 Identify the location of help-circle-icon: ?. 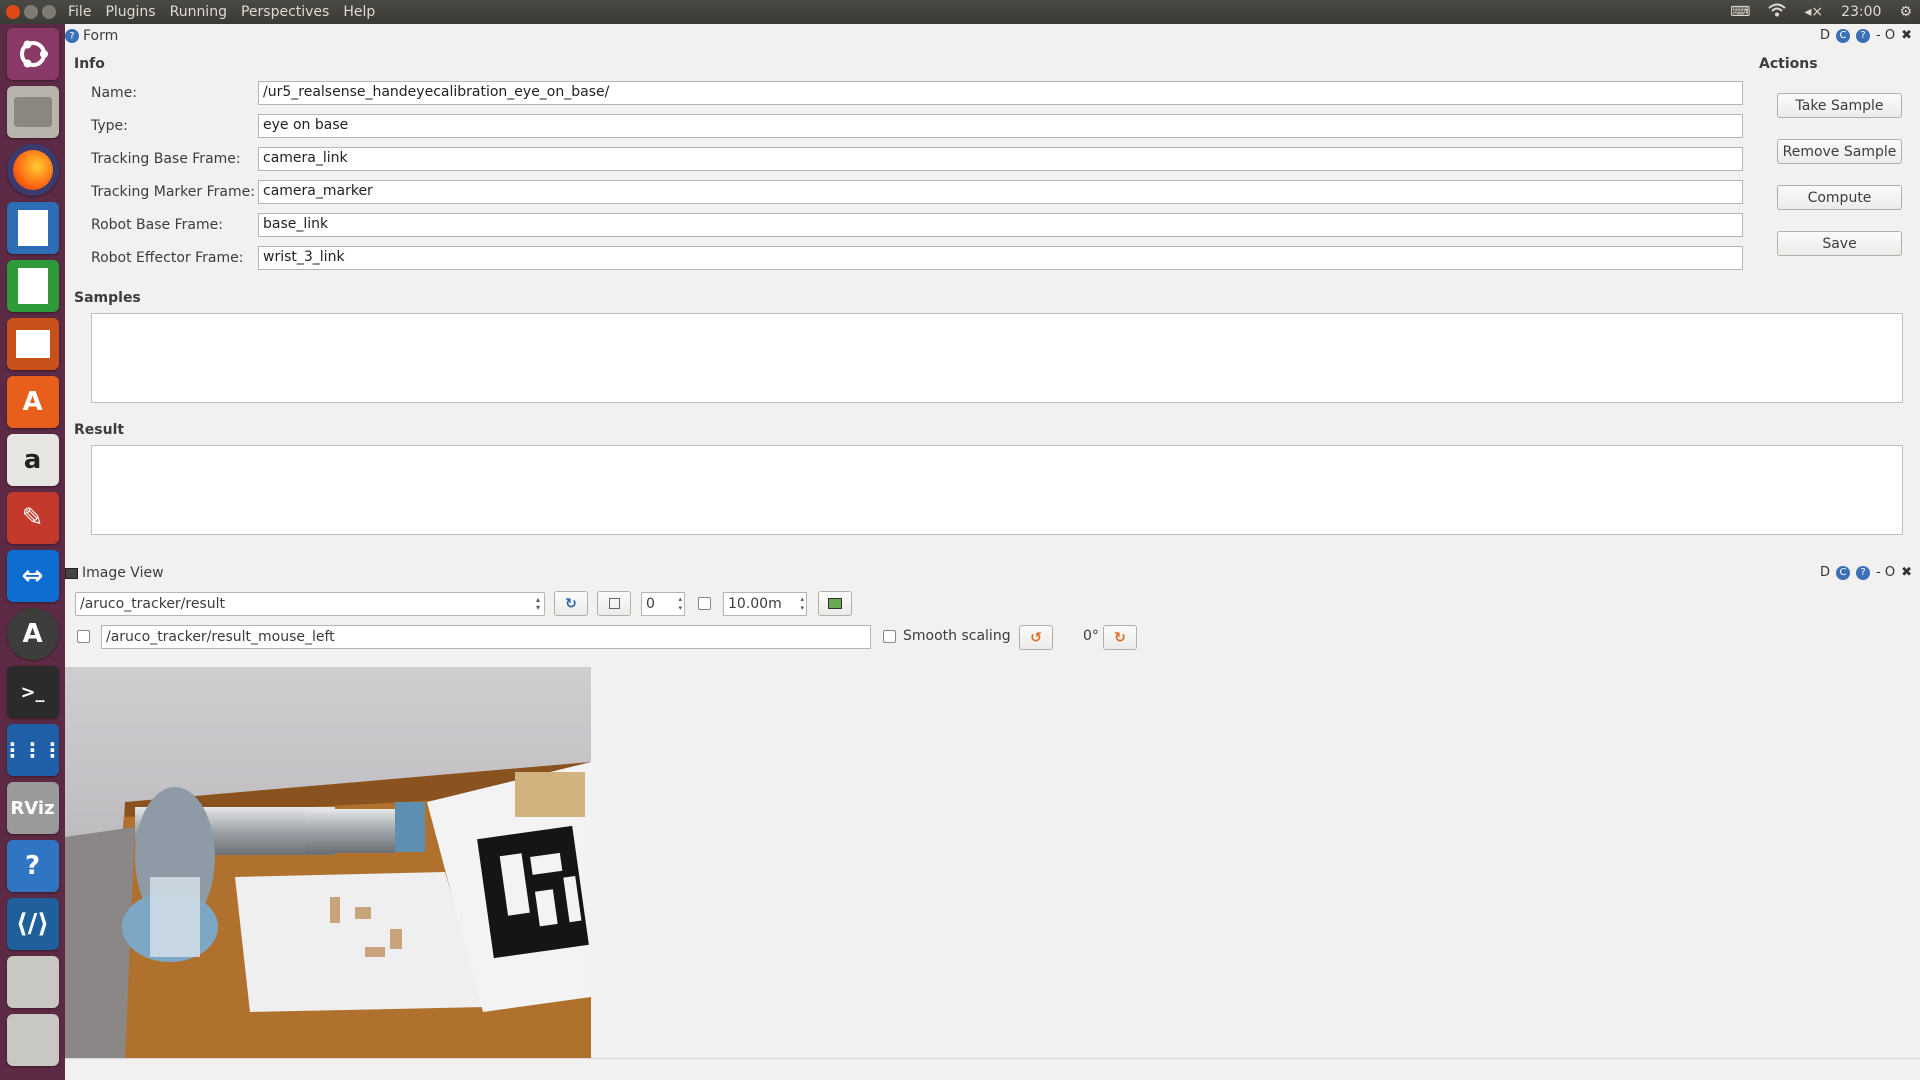
(72, 36).